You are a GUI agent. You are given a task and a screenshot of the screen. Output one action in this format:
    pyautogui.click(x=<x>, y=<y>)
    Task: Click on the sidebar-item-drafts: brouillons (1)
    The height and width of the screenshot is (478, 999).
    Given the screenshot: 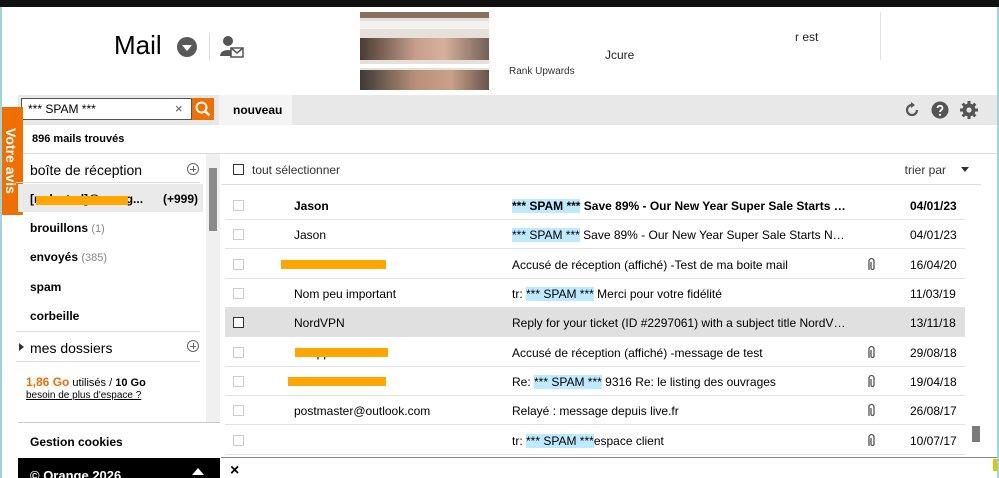 What is the action you would take?
    pyautogui.click(x=67, y=228)
    